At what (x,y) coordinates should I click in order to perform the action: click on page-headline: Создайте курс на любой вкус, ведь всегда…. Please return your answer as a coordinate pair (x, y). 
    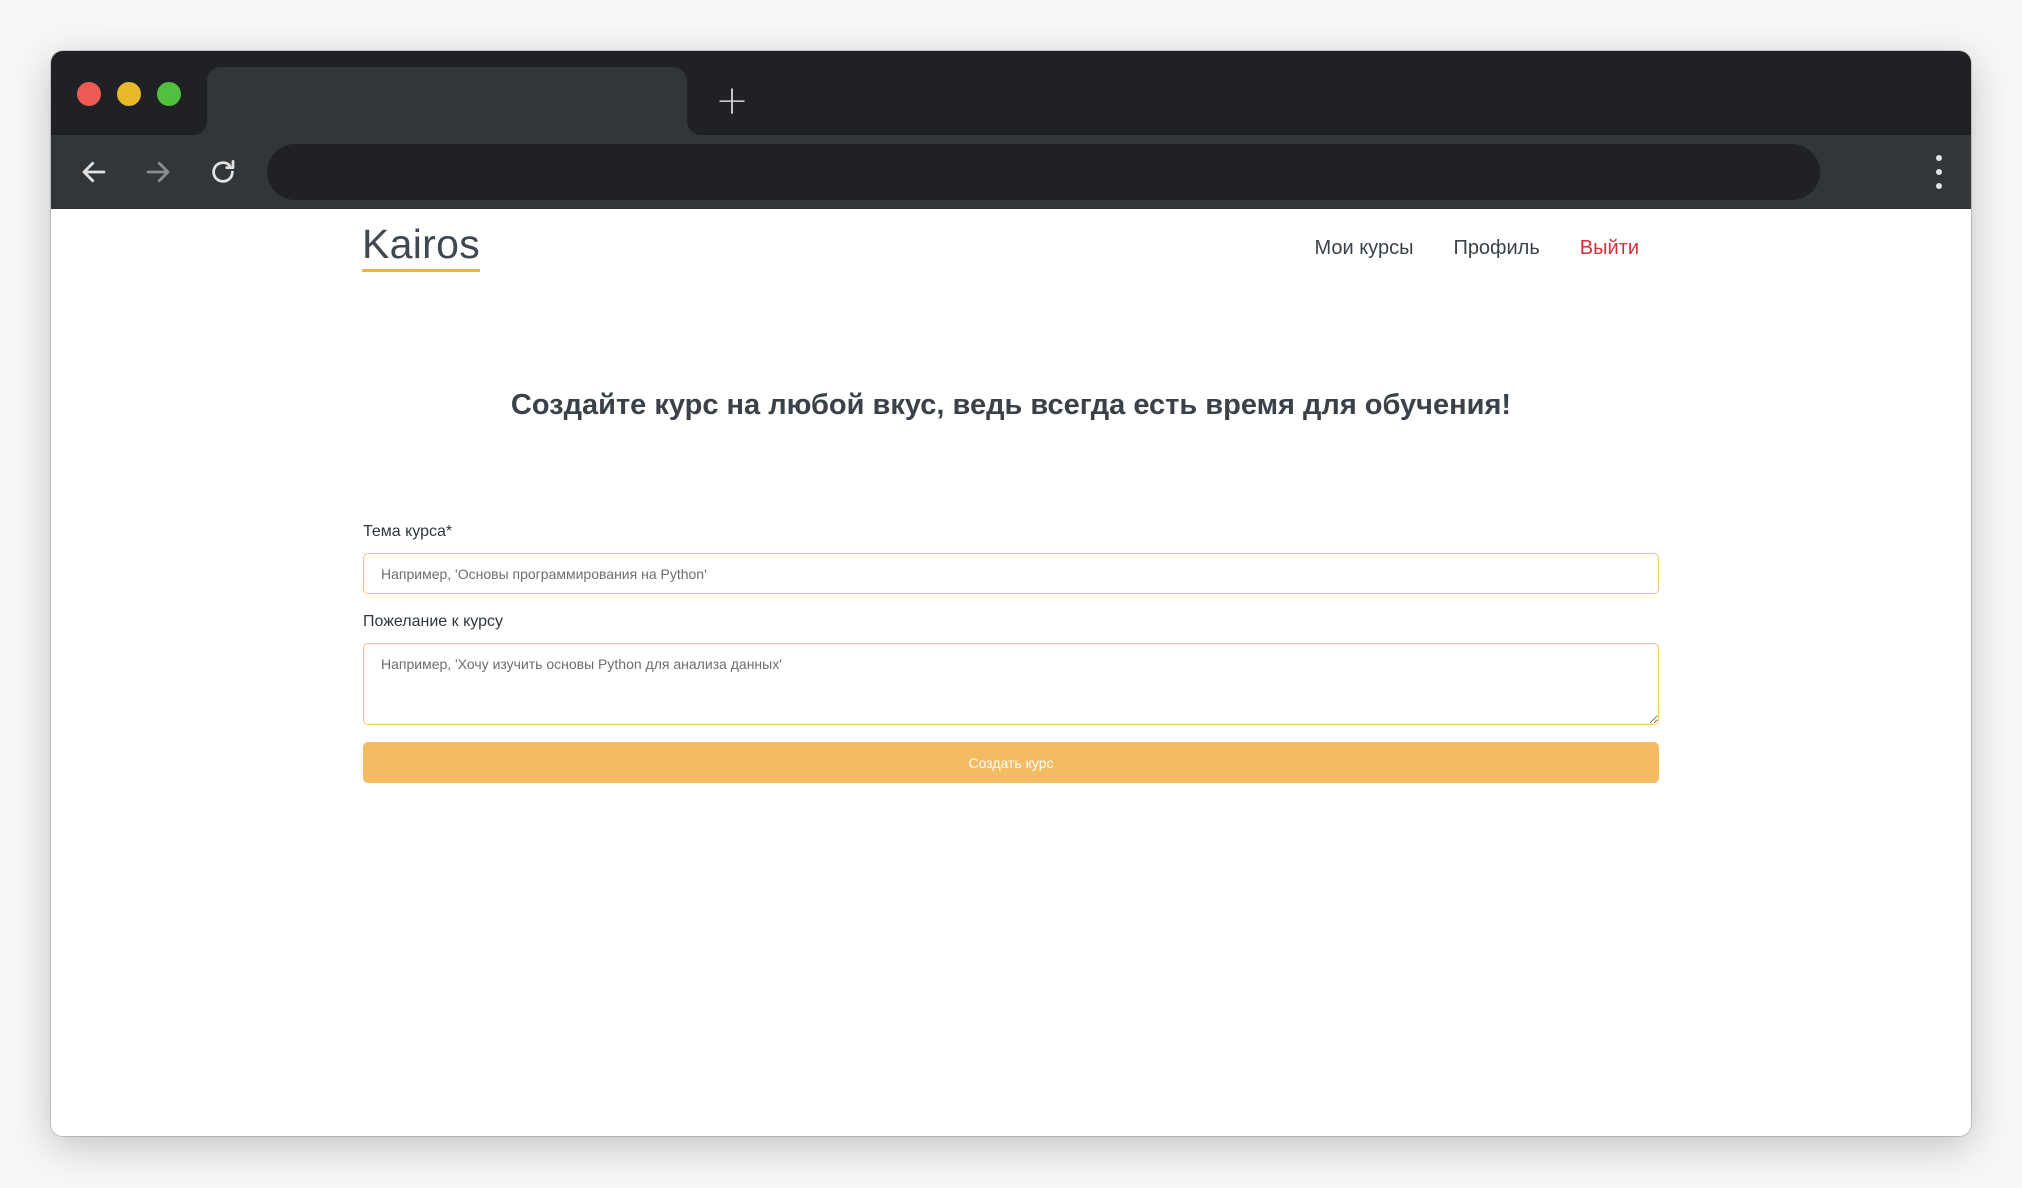
    Looking at the image, I should click on (1011, 405).